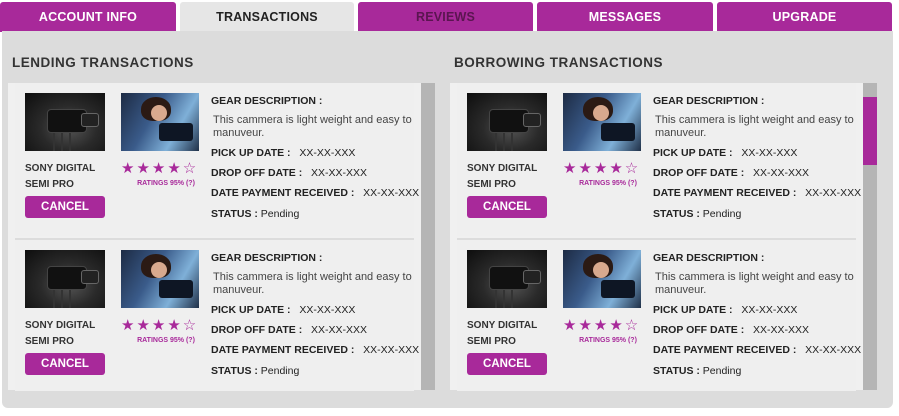  I want to click on lending-title: LENDING TRANSACTIONS, so click(103, 62).